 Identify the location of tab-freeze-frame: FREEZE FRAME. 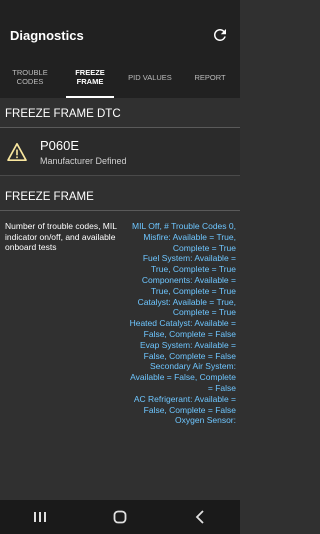
(90, 77).